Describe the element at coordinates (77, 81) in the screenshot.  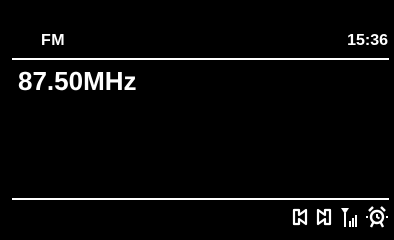
I see `frequency-readout: 87.50MHz` at that location.